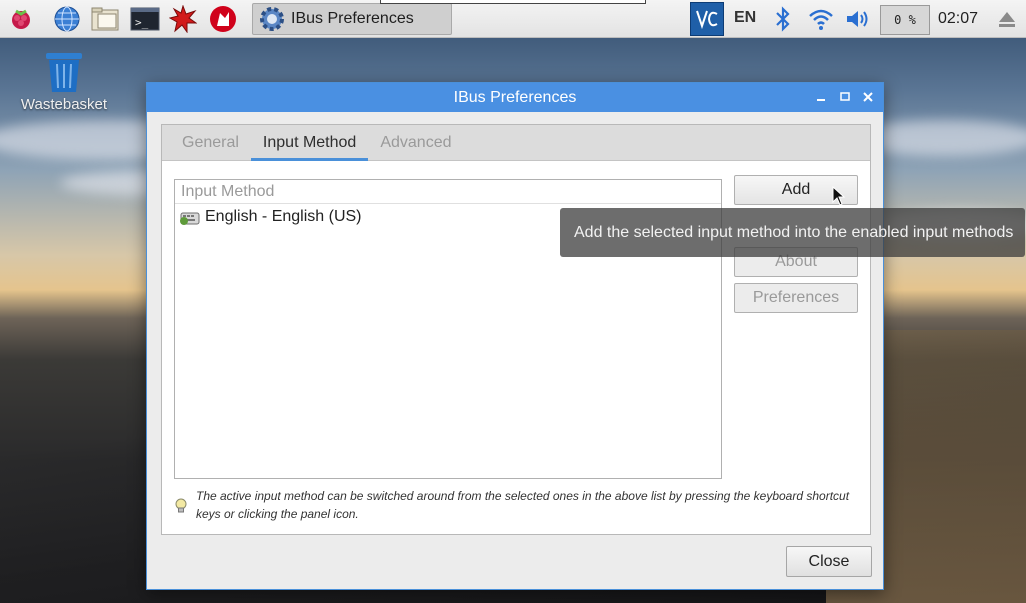  I want to click on wastebasket-label: Wastebasket, so click(64, 104).